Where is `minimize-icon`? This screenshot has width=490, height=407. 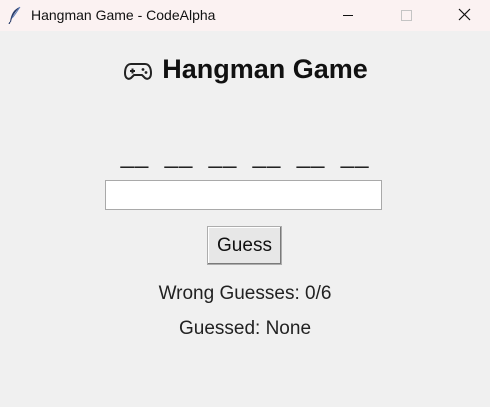
minimize-icon is located at coordinates (348, 15).